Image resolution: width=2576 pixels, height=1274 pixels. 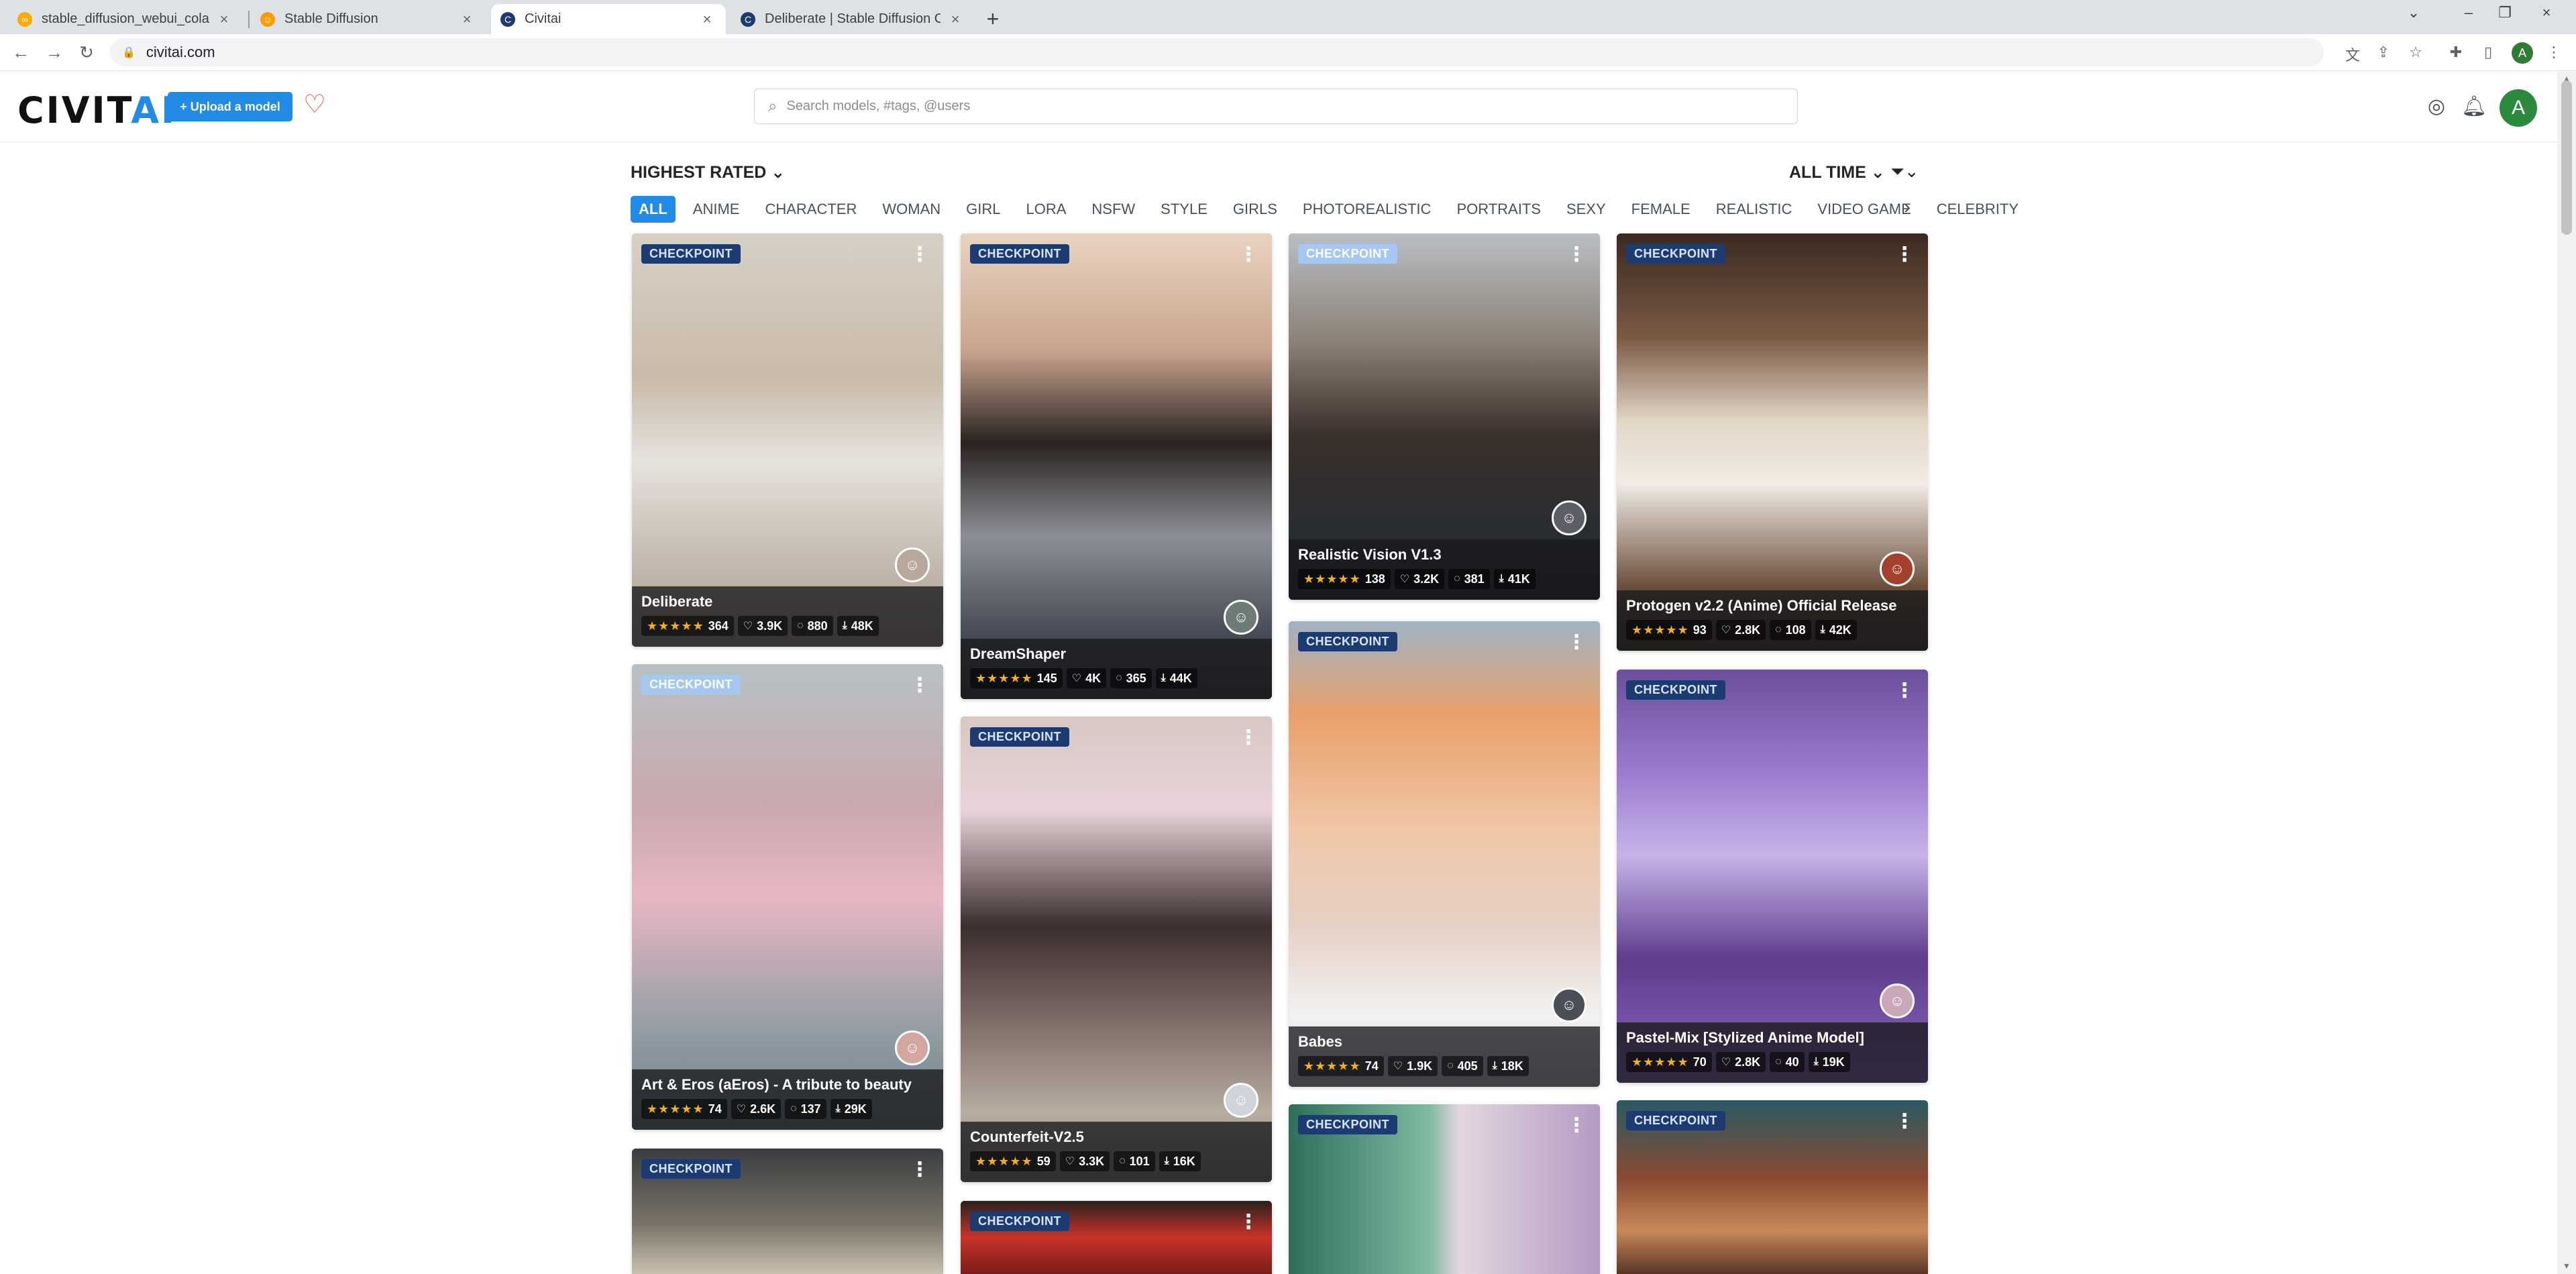 I want to click on new-tab-icon: +, so click(x=993, y=19).